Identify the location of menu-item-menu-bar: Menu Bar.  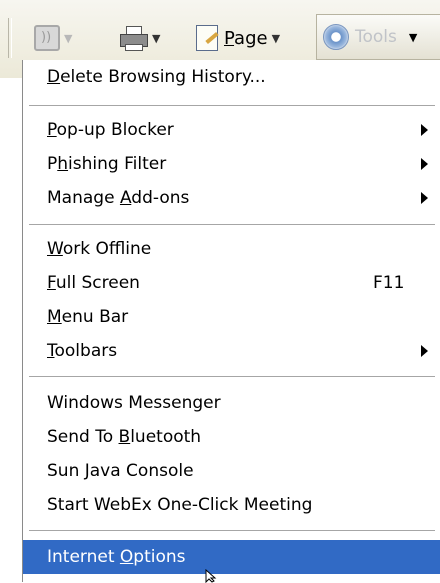
(231, 317).